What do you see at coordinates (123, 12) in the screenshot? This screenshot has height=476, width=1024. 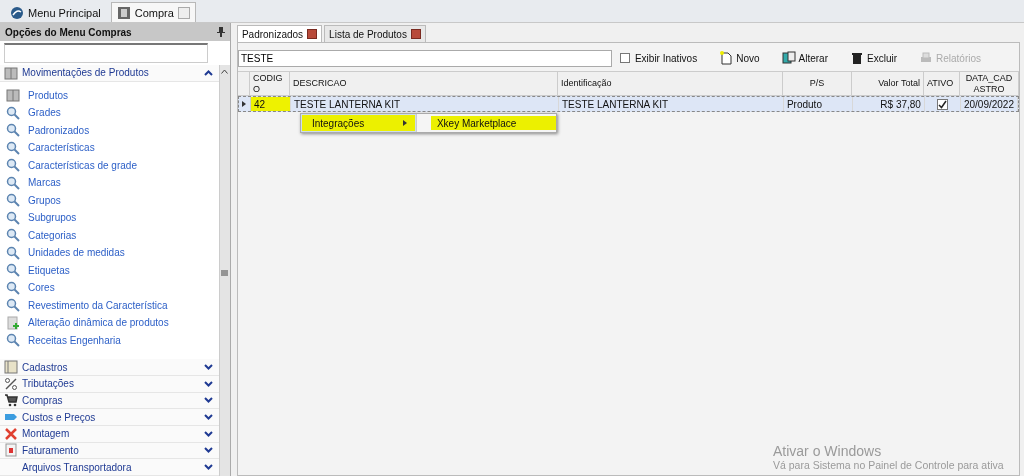 I see `document-icon` at bounding box center [123, 12].